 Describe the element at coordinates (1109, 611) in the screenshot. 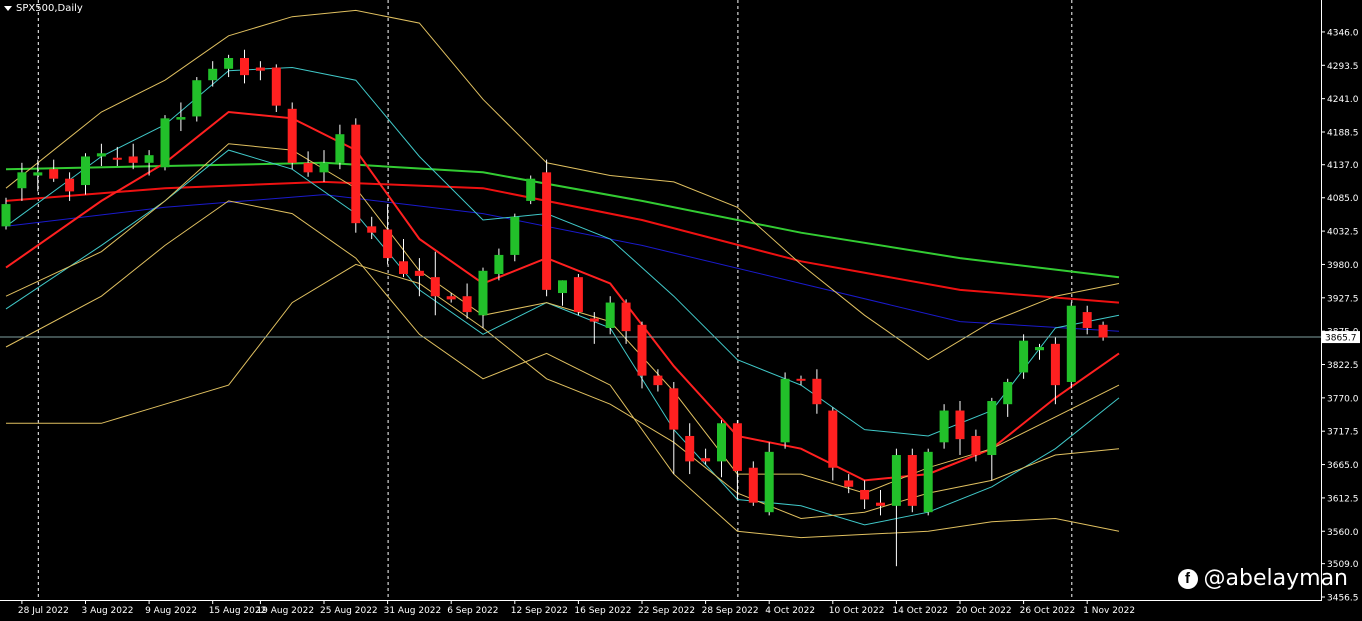

I see `time-tick-label: 1 Nov 2022` at that location.